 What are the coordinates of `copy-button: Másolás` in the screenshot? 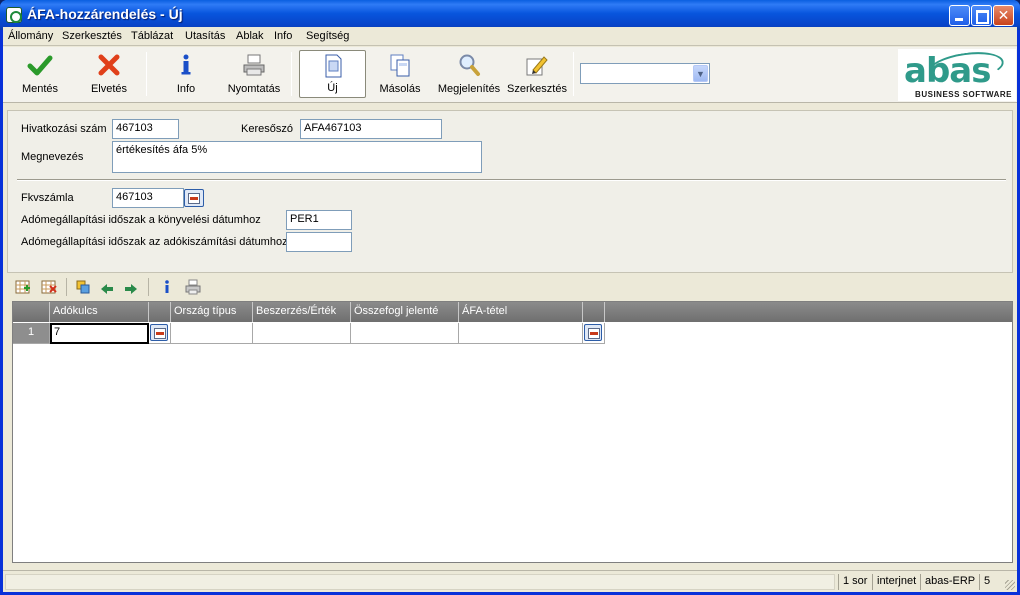 It's located at (400, 74).